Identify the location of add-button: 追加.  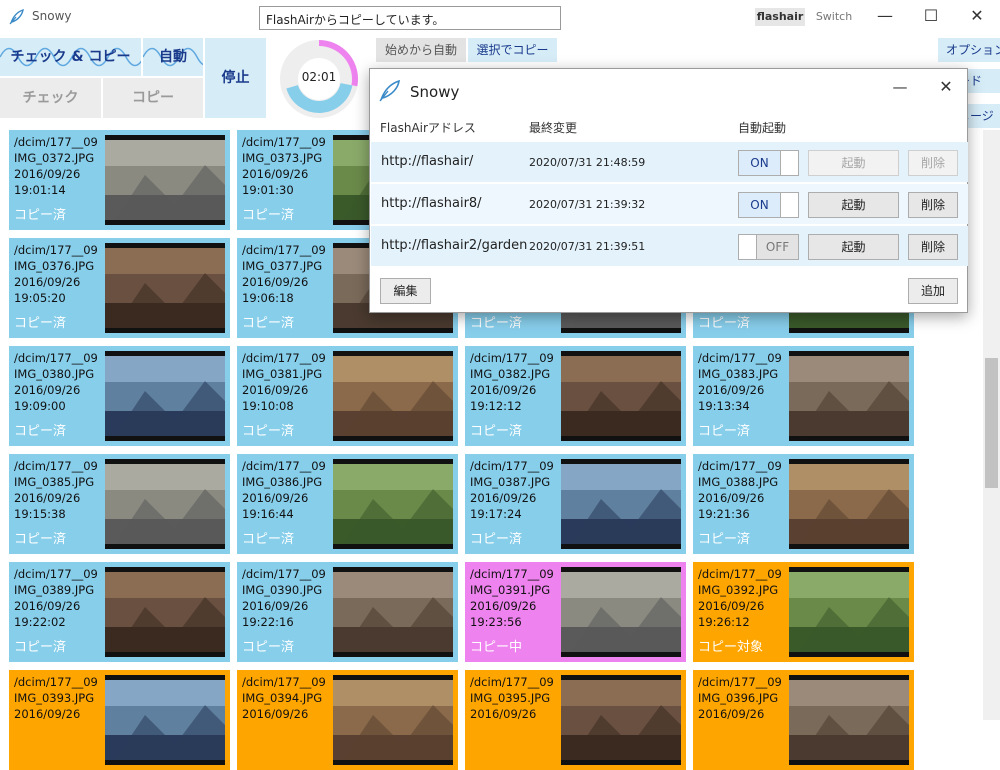
(933, 291).